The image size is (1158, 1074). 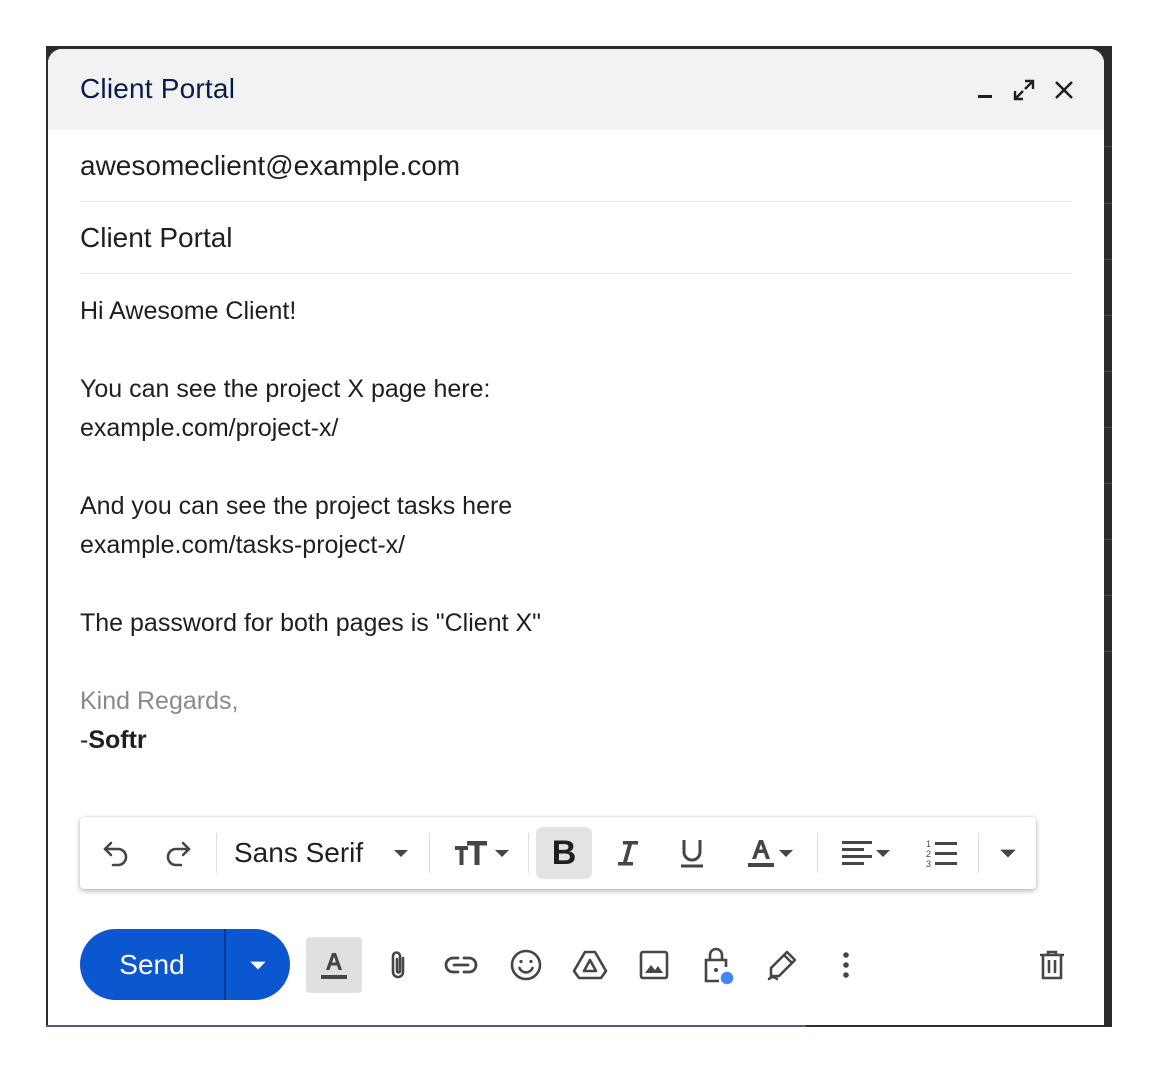 I want to click on more-options-icon, so click(x=846, y=965).